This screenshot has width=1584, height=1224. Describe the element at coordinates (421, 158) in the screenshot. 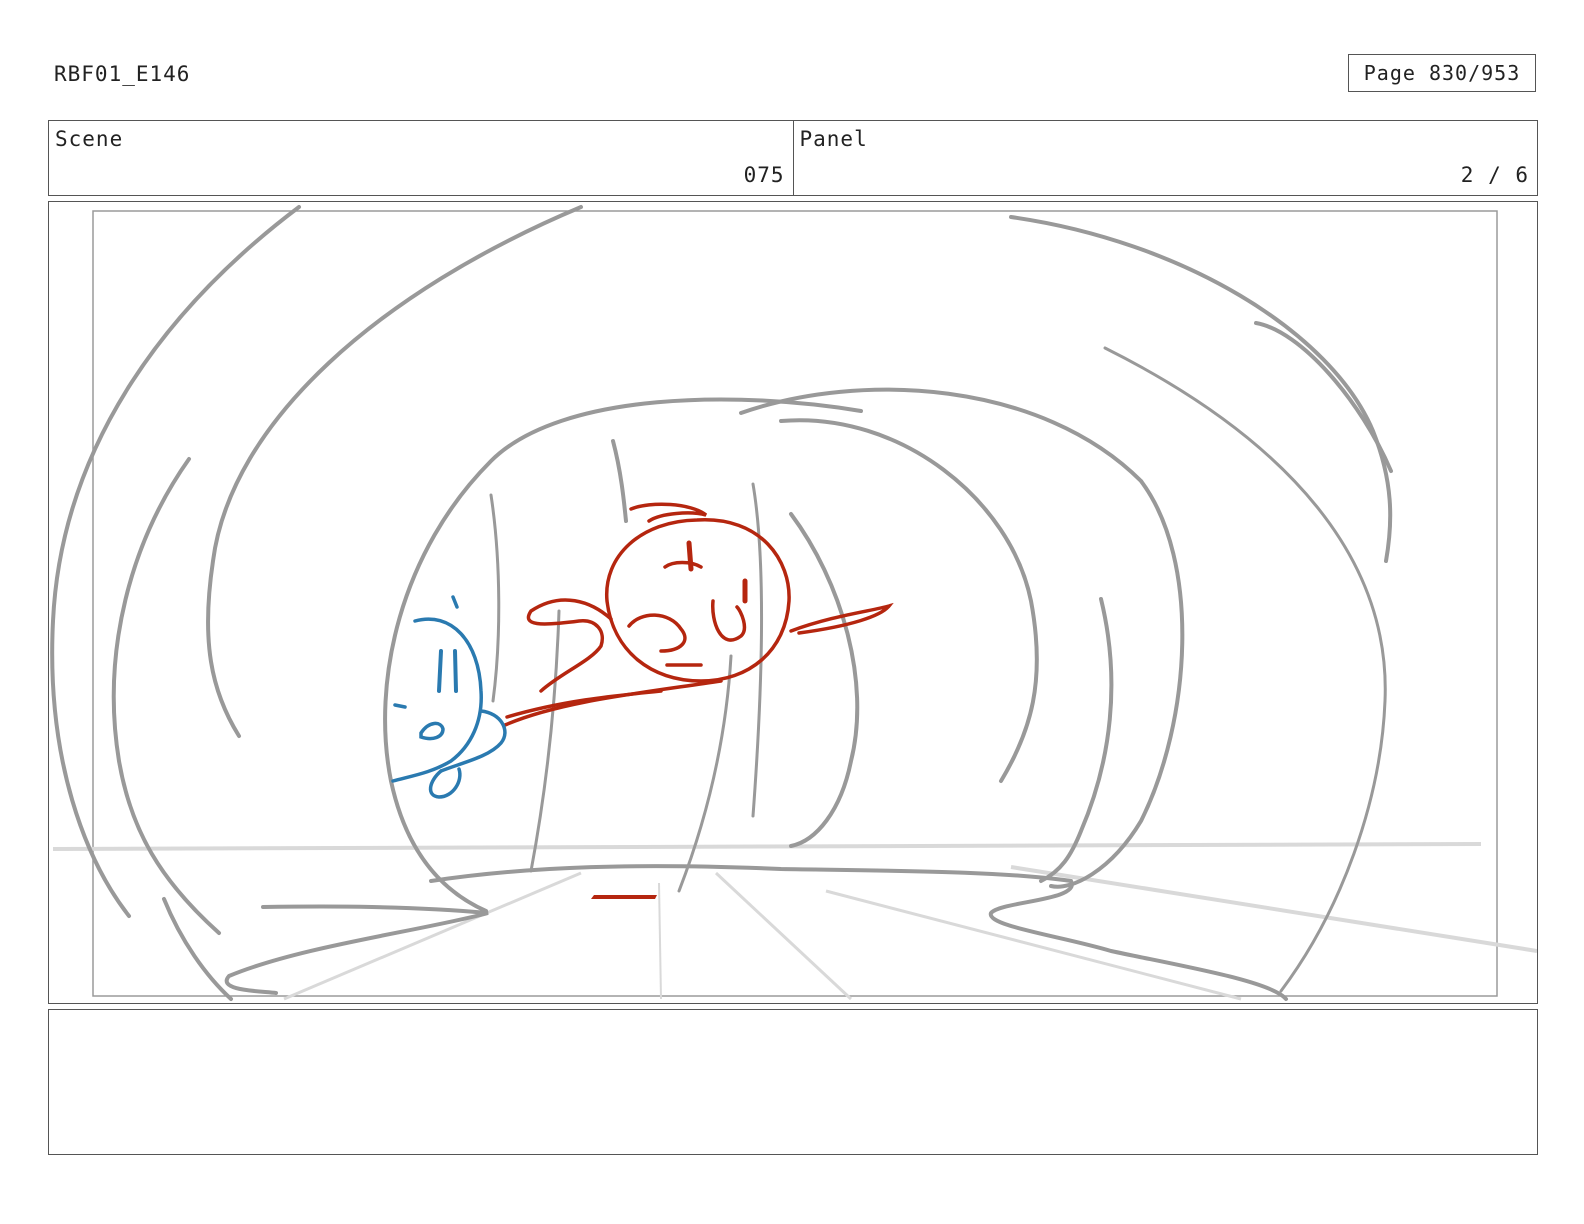

I see `scene-cell: Scene 075` at that location.